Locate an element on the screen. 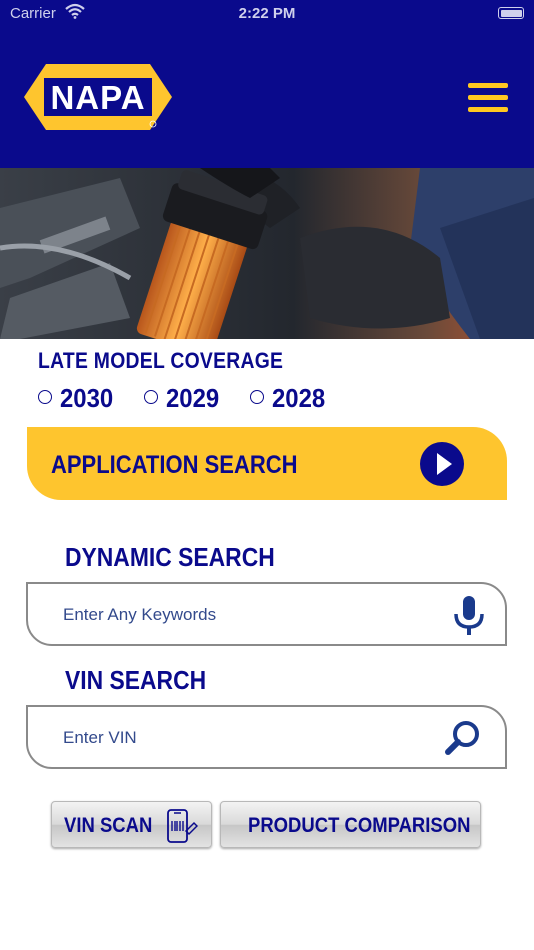 The width and height of the screenshot is (534, 950). napa-logo: NAPA is located at coordinates (98, 97).